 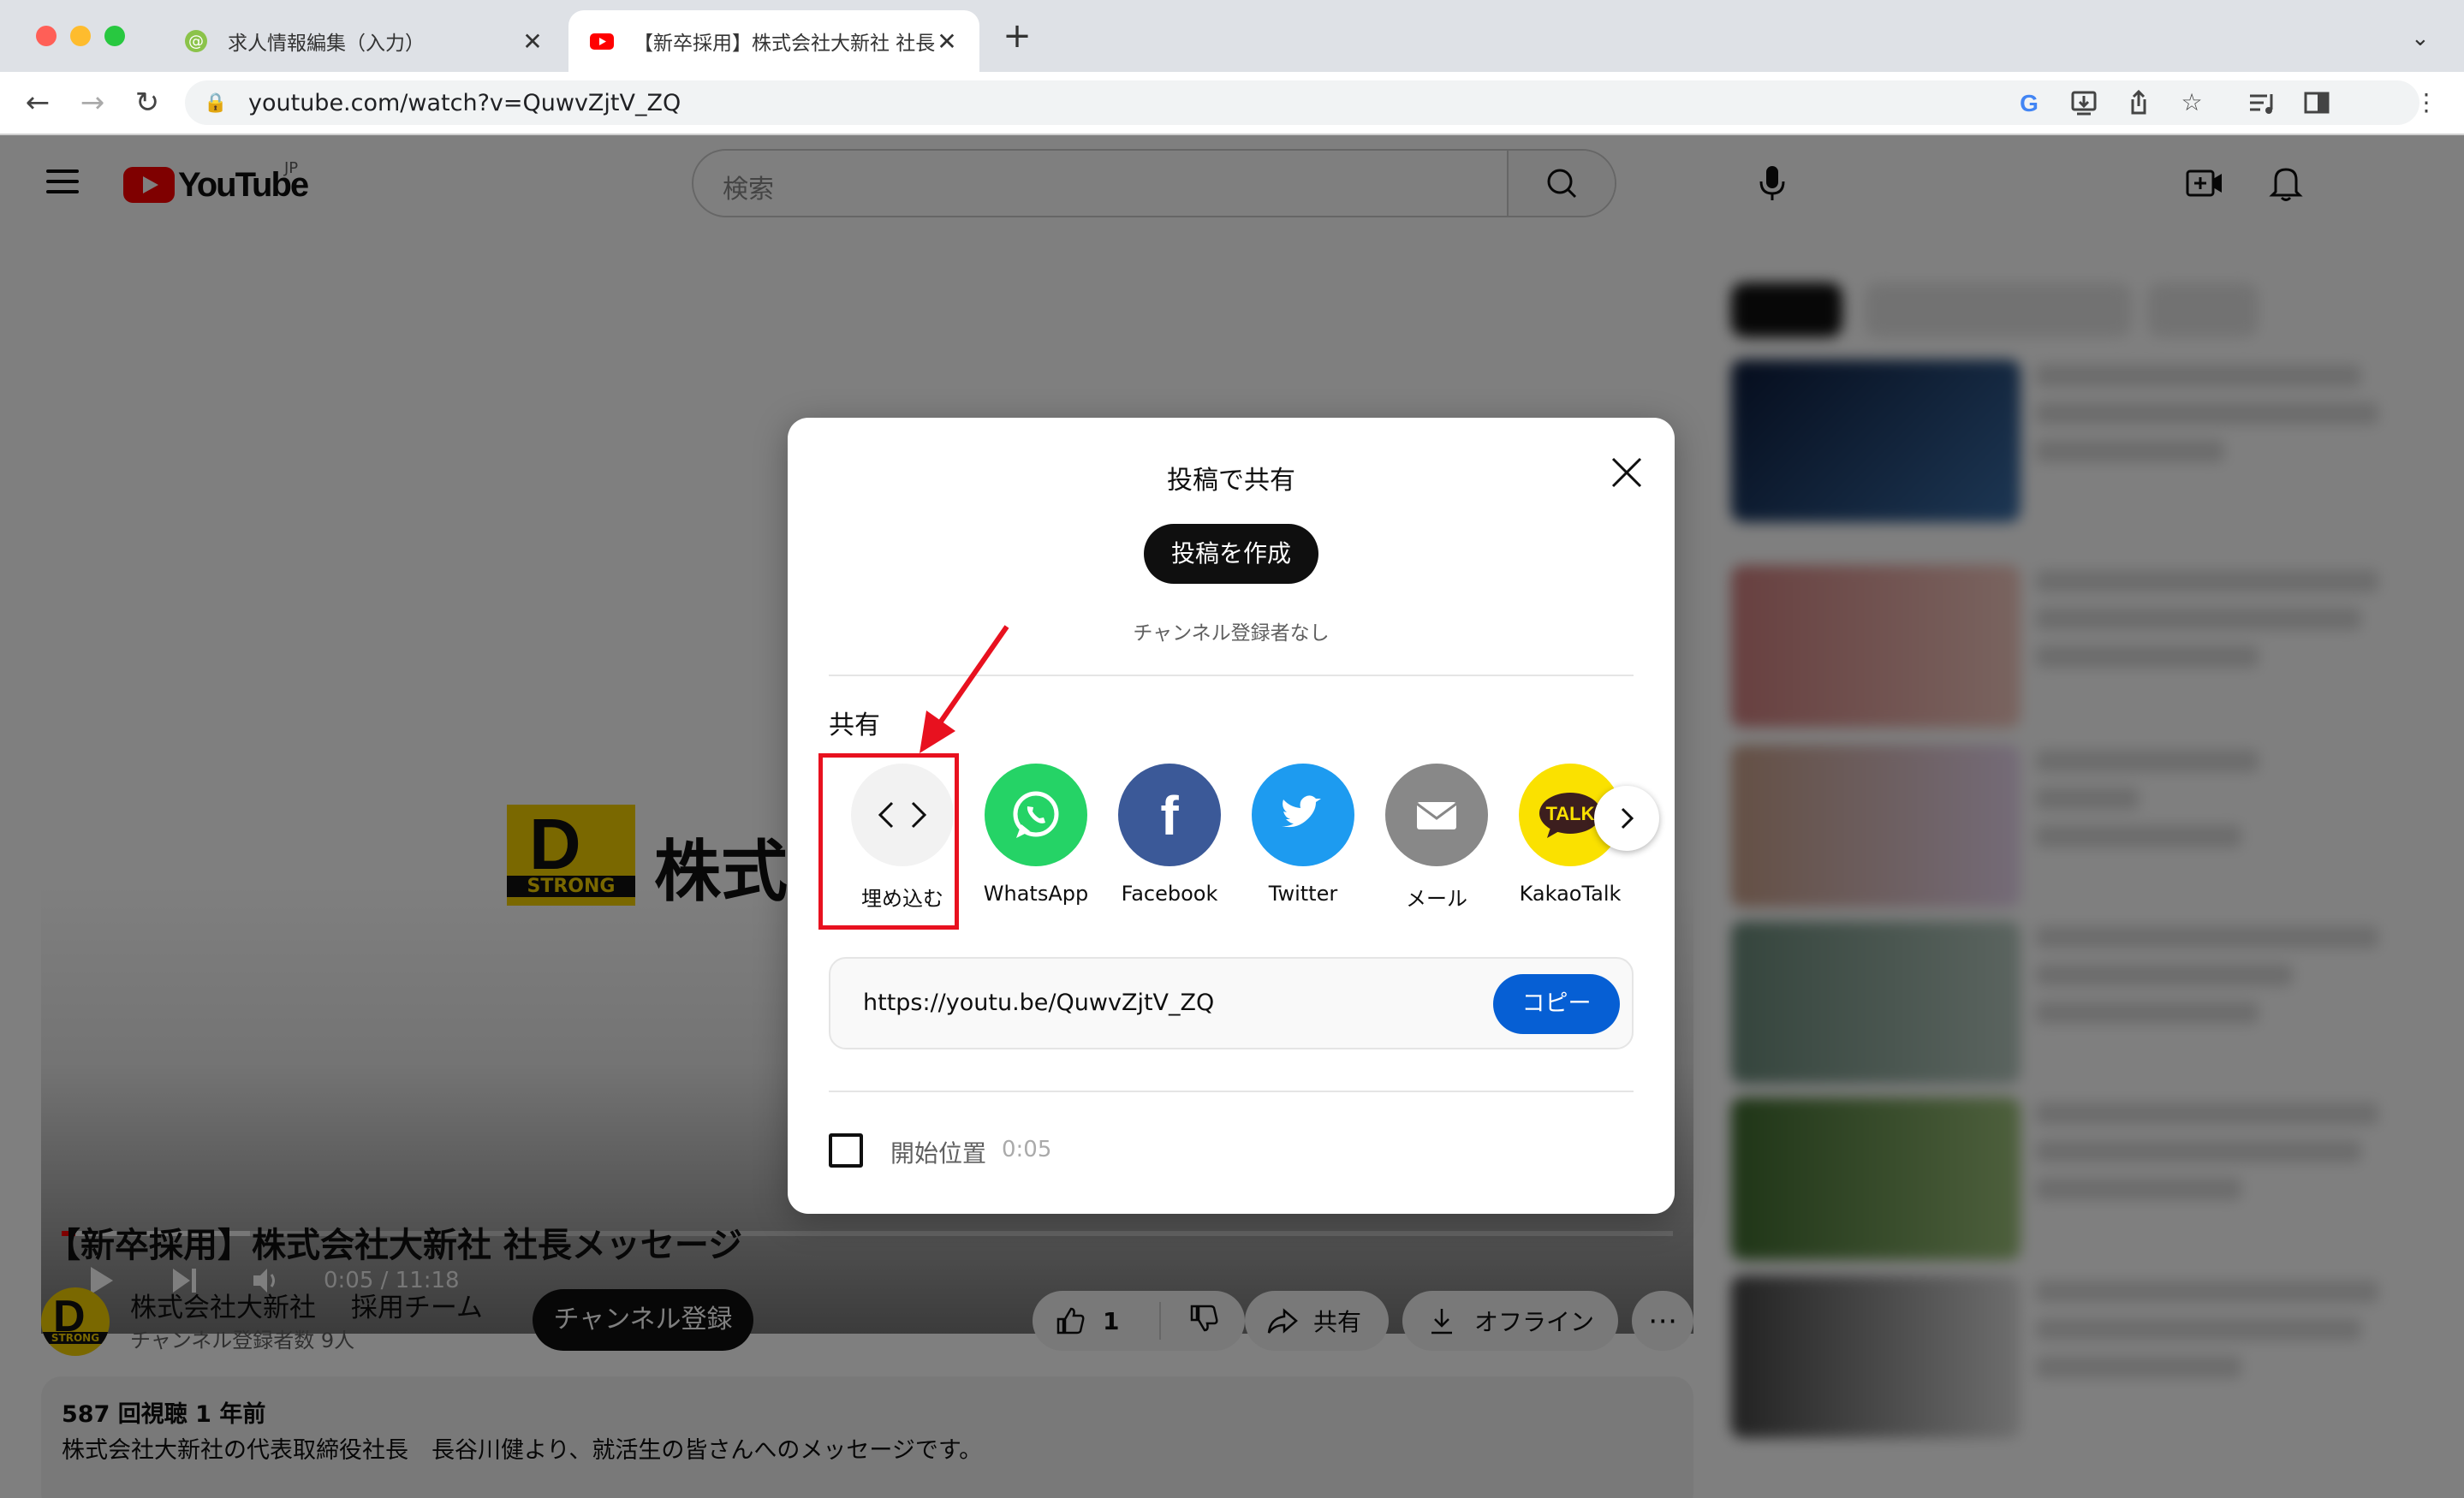 I want to click on share-heading: 共有, so click(x=854, y=725).